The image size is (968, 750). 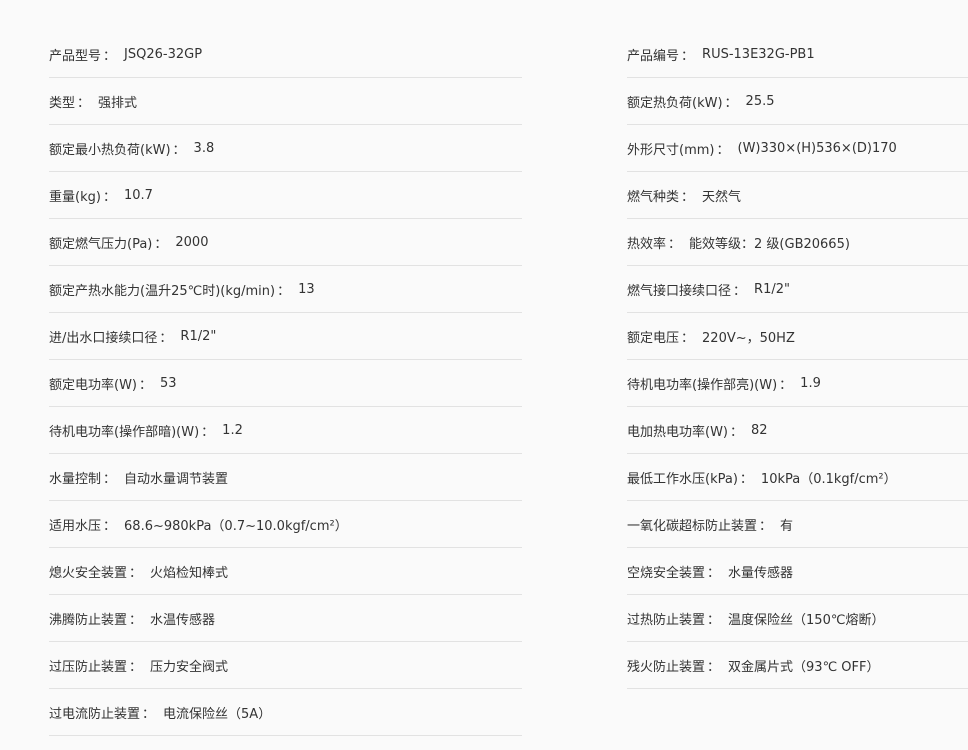 I want to click on spec-row: 外形尺寸(mm) ： (W)330×(H)536×(D)170, so click(x=797, y=148).